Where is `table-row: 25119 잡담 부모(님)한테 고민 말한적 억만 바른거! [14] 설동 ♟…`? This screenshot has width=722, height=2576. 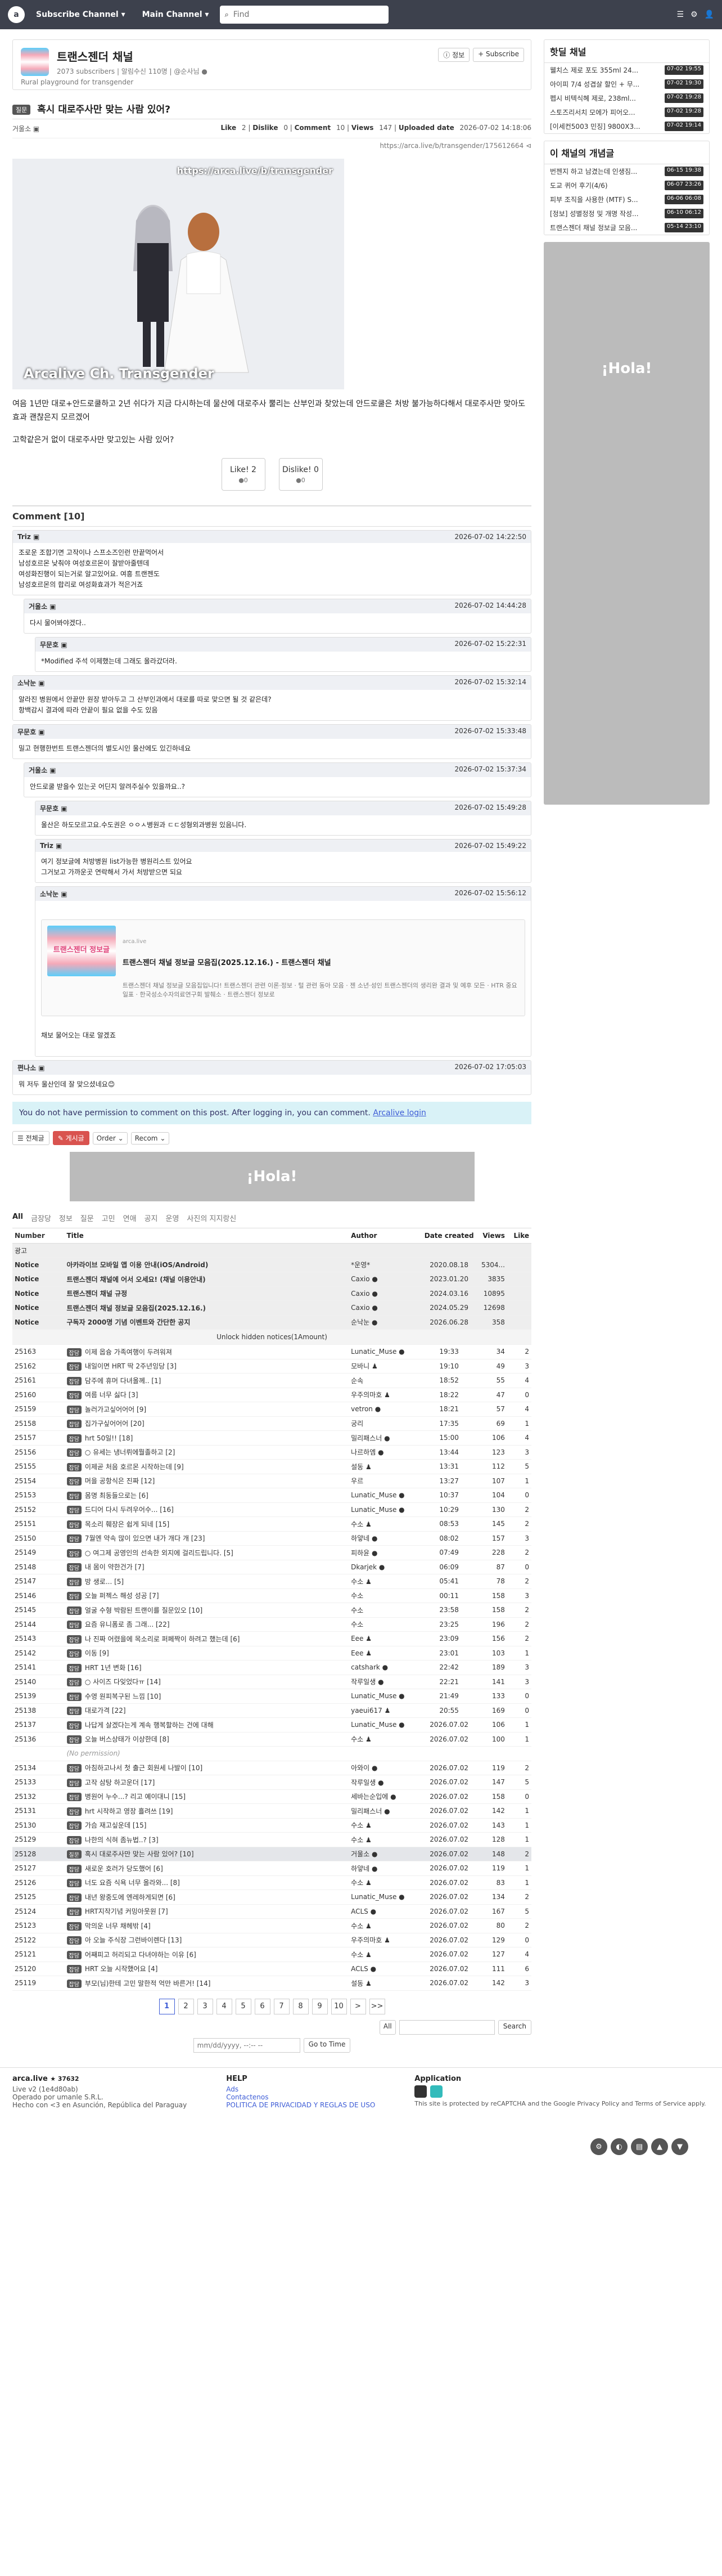 table-row: 25119 잡담 부모(님)한테 고민 말한적 억만 바른거! [14] 설동 ♟… is located at coordinates (271, 1983).